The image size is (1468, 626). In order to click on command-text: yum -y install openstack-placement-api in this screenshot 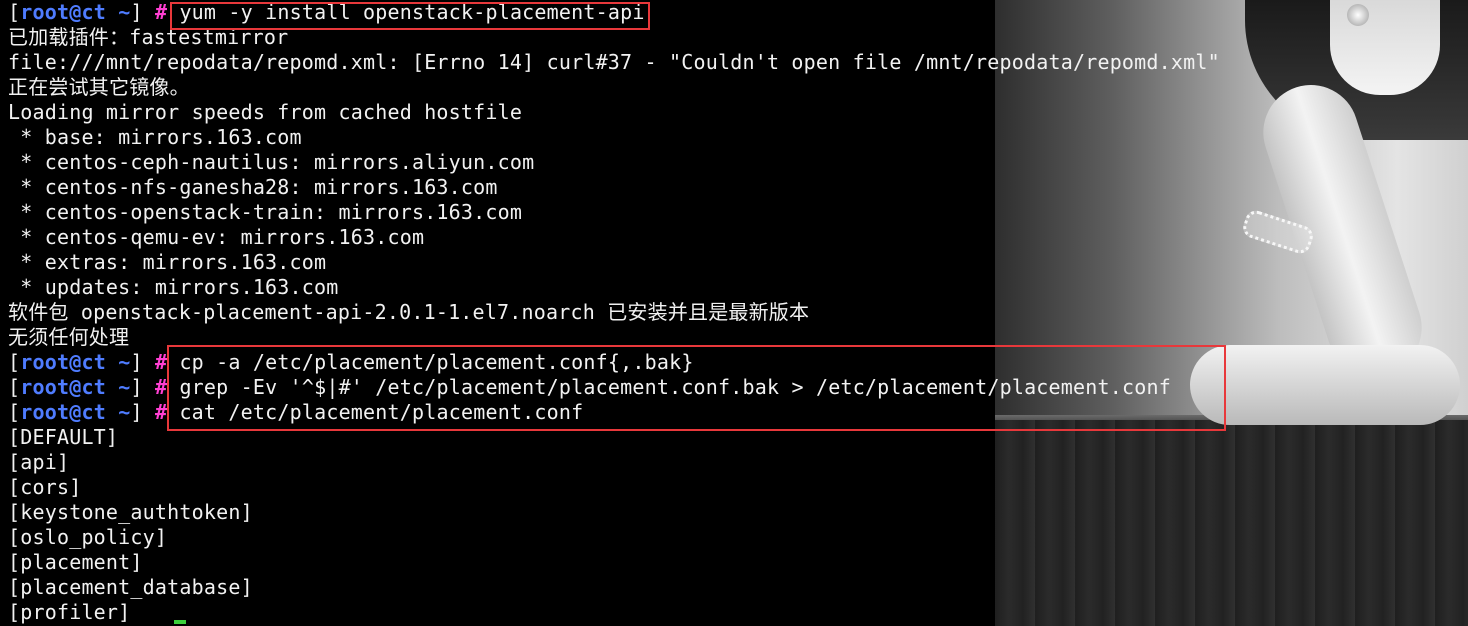, I will do `click(412, 12)`.